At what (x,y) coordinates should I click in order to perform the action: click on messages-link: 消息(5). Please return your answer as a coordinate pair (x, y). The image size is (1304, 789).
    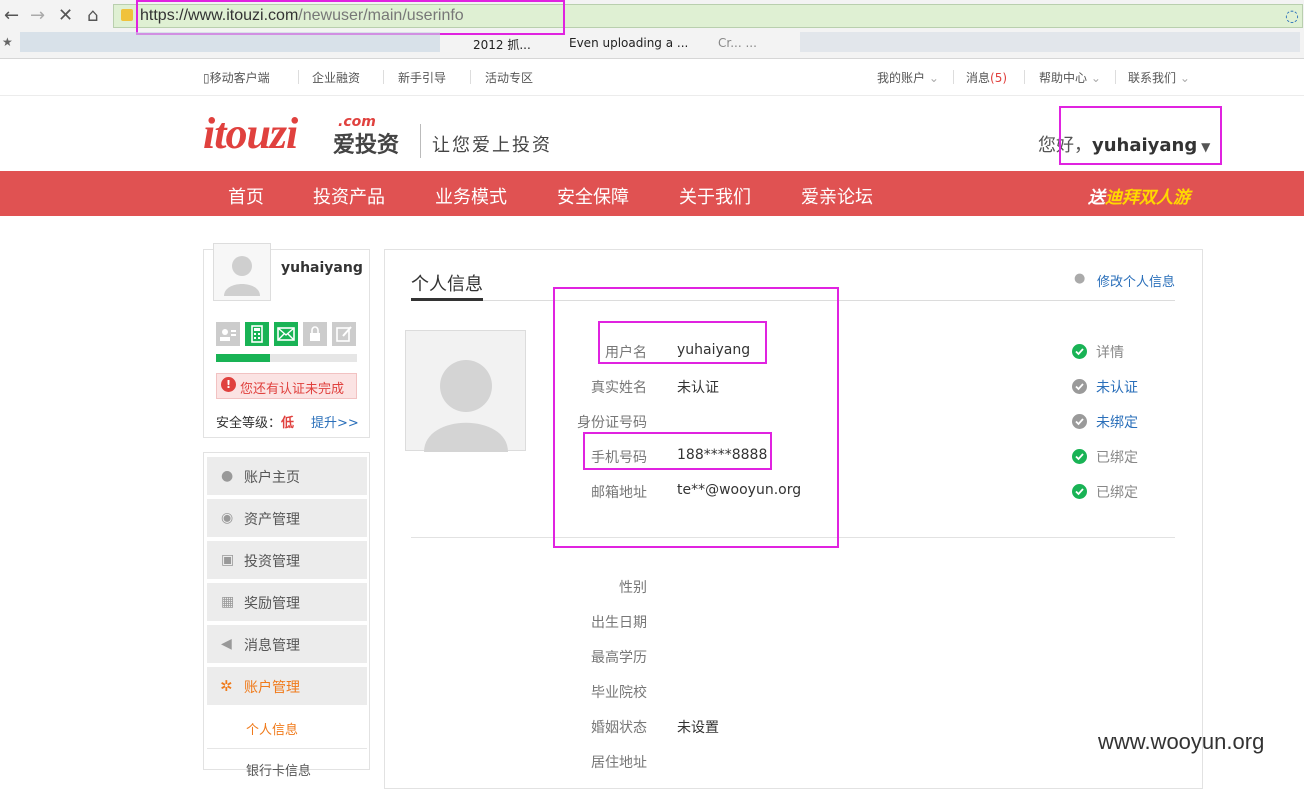
    Looking at the image, I should click on (986, 77).